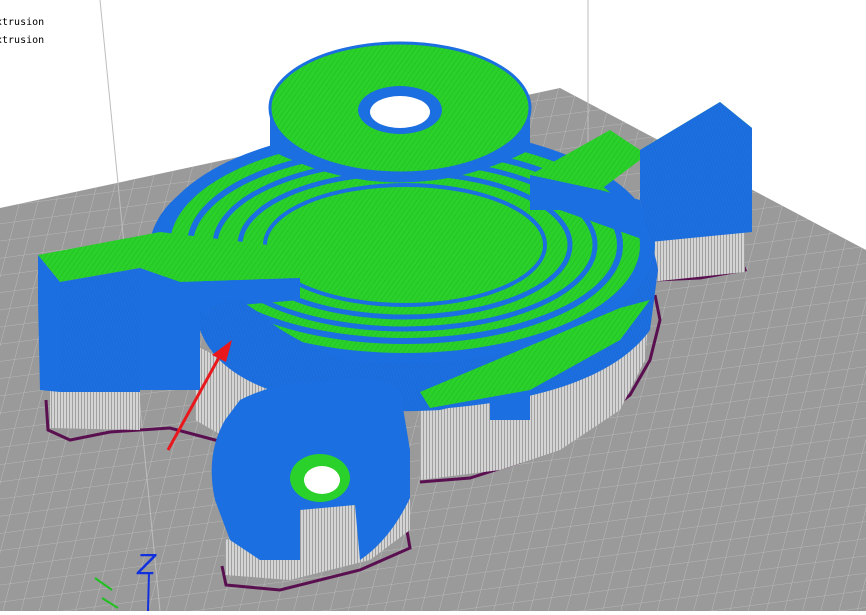  Describe the element at coordinates (22, 22) in the screenshot. I see `legend-extrusion-1: xtrusion` at that location.